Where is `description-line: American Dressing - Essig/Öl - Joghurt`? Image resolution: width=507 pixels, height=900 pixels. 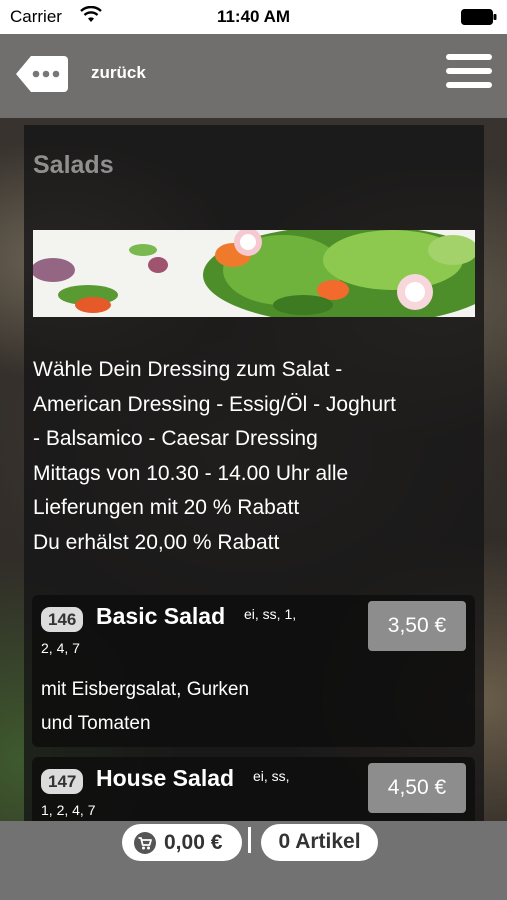
description-line: American Dressing - Essig/Öl - Joghurt is located at coordinates (214, 404).